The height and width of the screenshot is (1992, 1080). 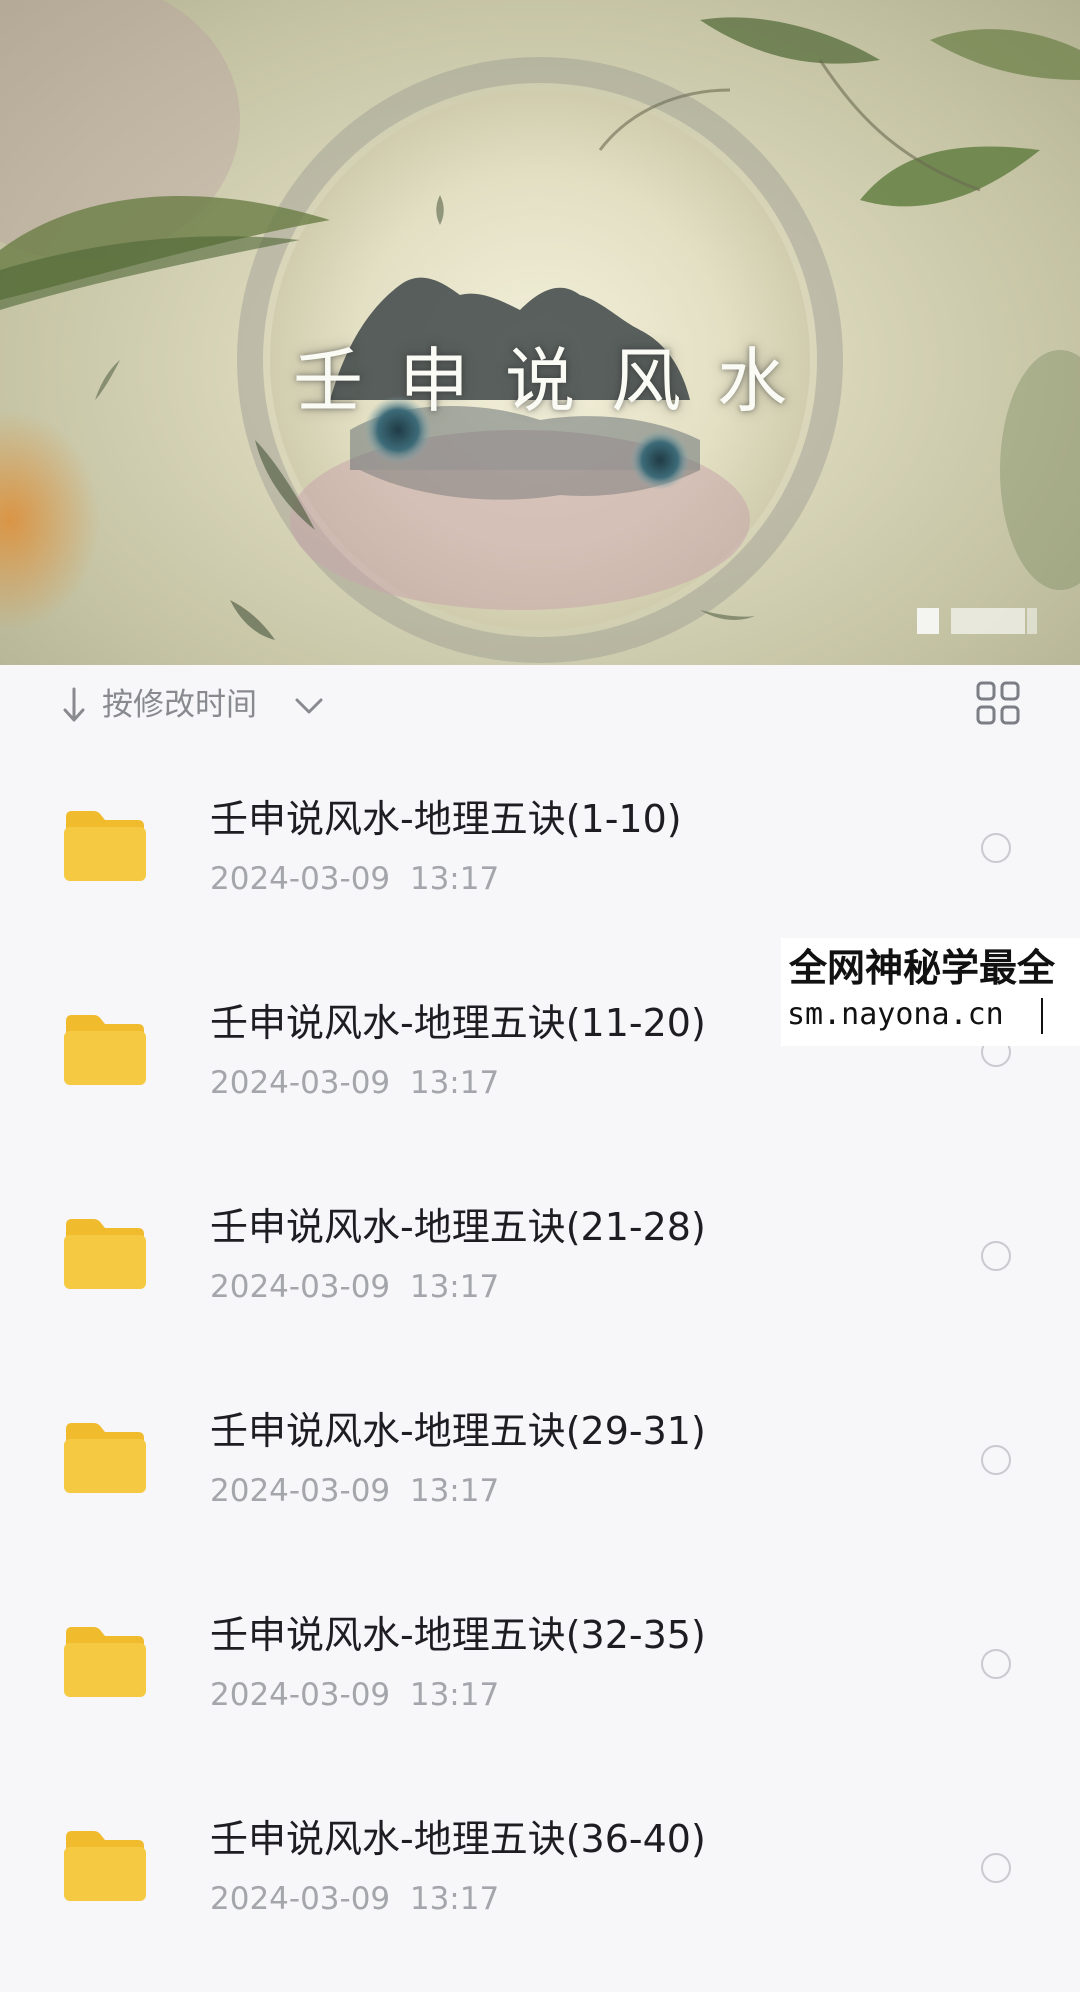 What do you see at coordinates (458, 1431) in the screenshot?
I see `file-name: 壬申说风水-地理五诀(29-31)` at bounding box center [458, 1431].